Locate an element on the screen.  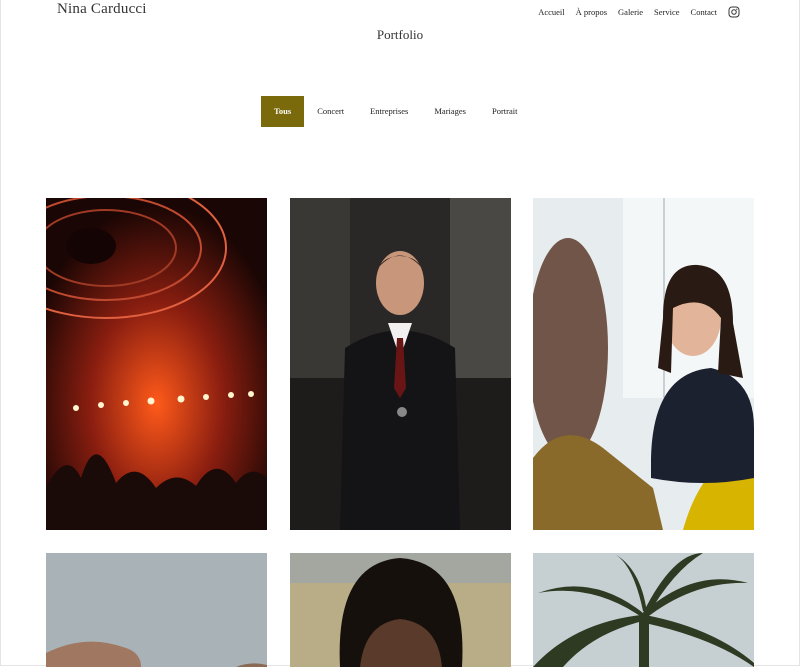
filter-mariages: Mariages is located at coordinates (450, 111).